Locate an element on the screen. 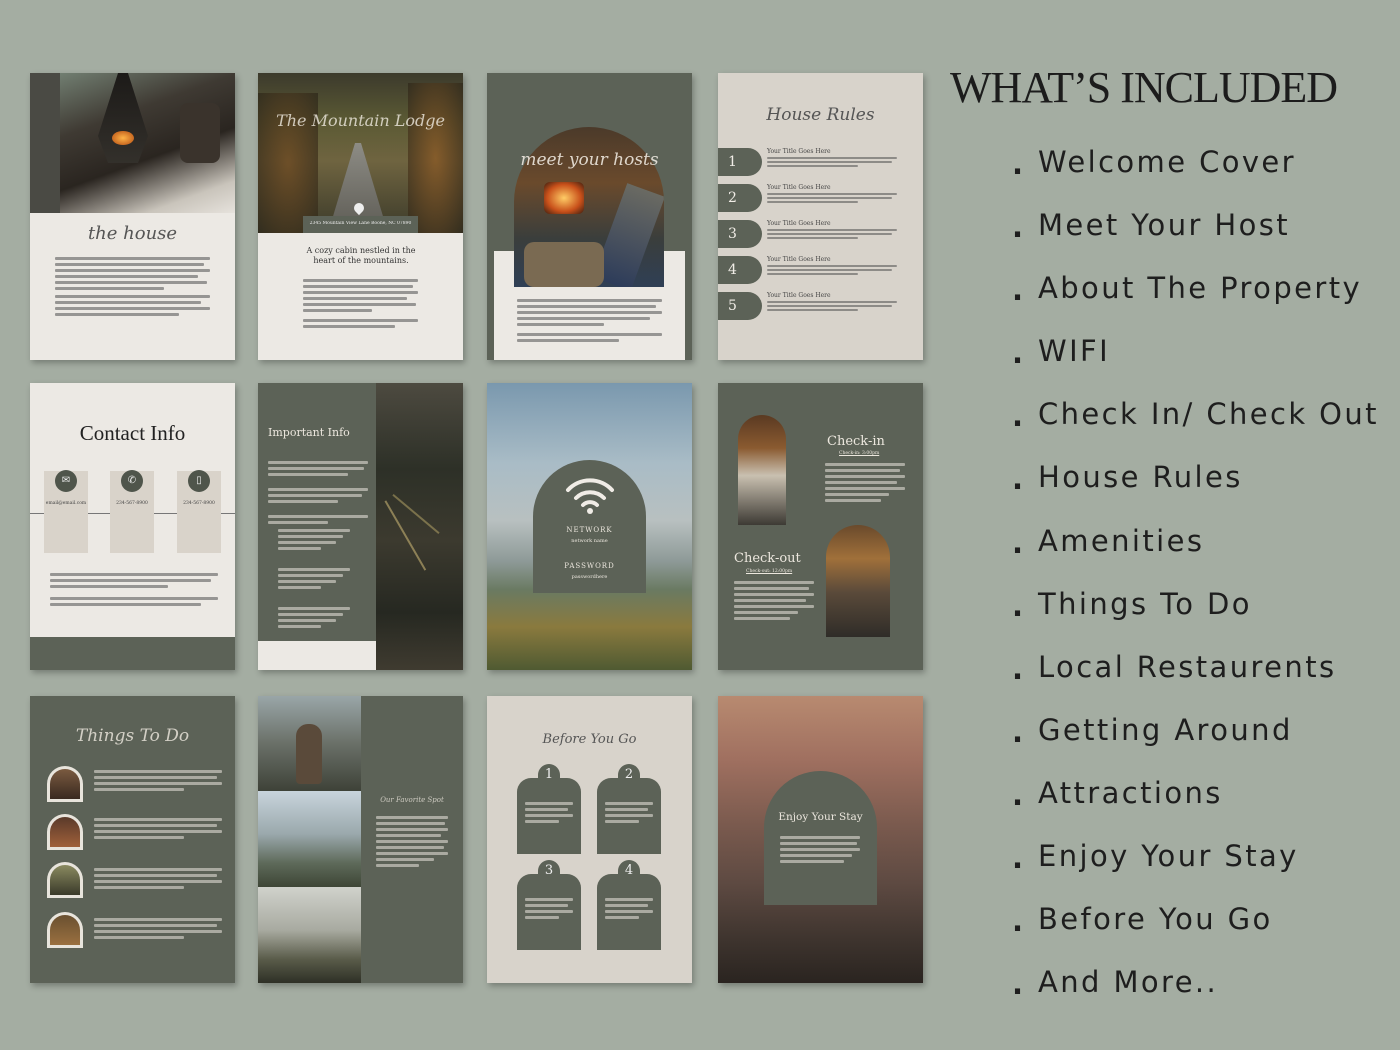 This screenshot has width=1400, height=1050. page-before-you-go: Before You Go 1 2 3 4 is located at coordinates (589, 839).